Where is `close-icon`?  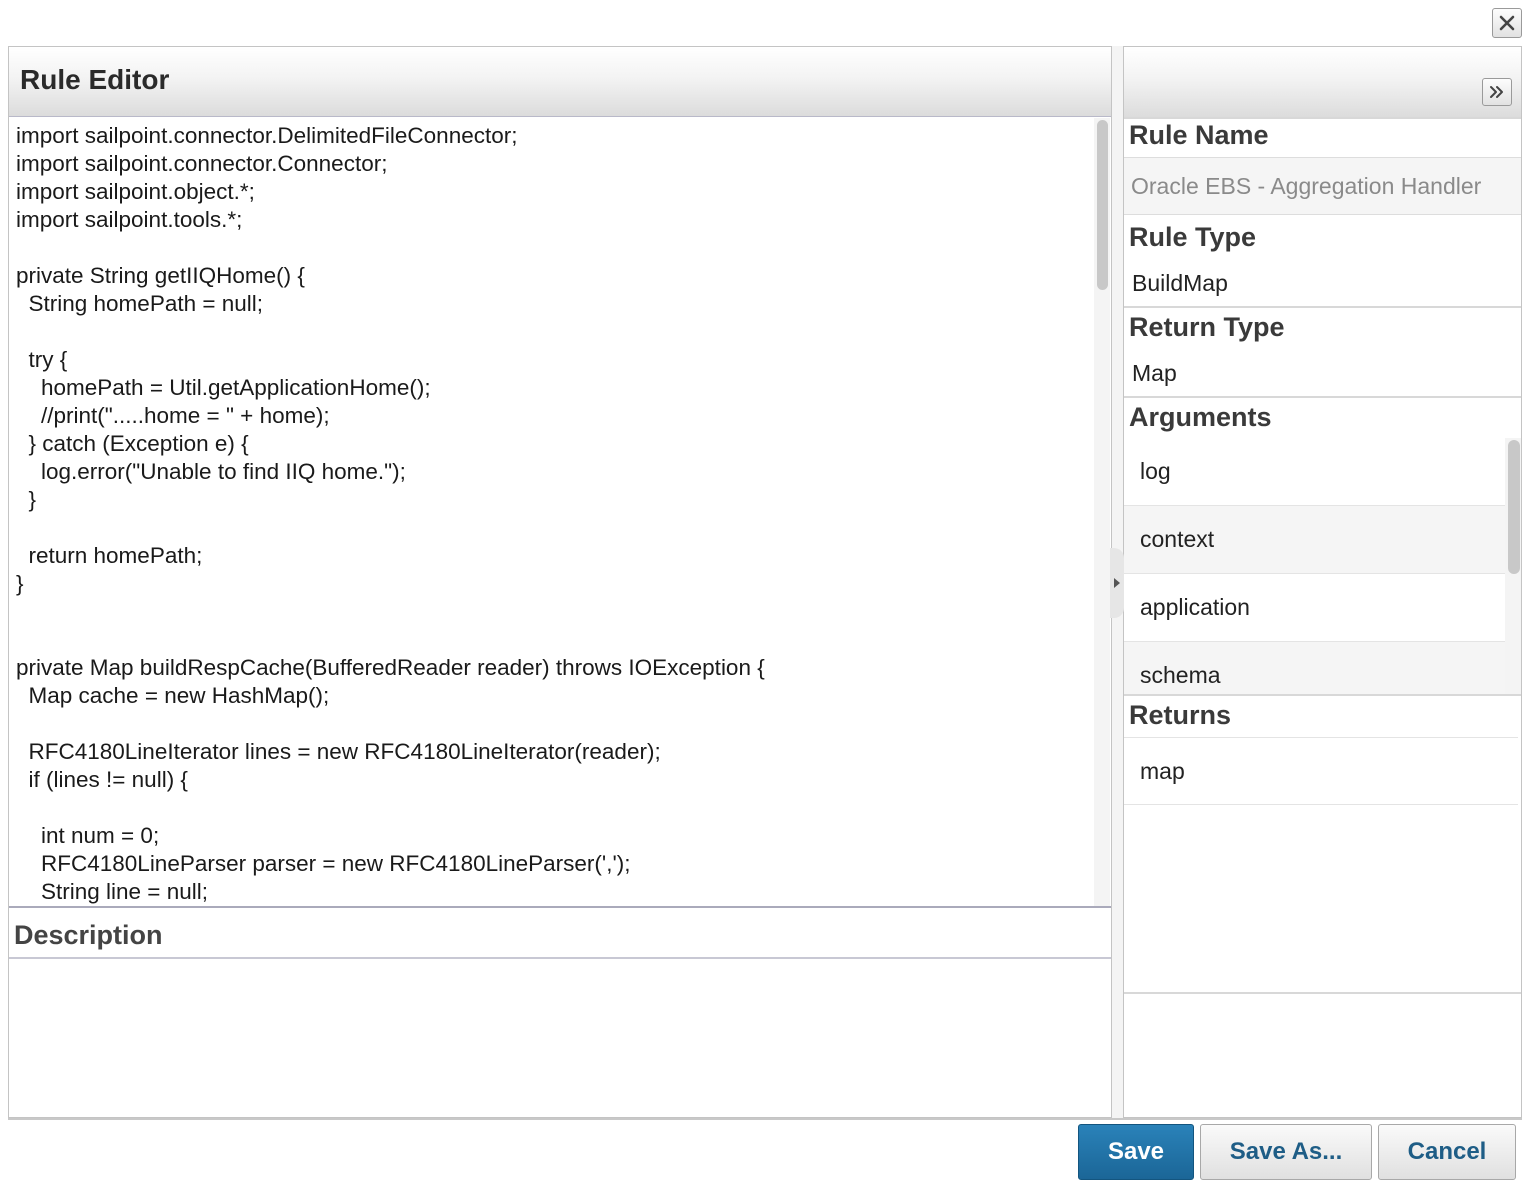 close-icon is located at coordinates (1507, 23).